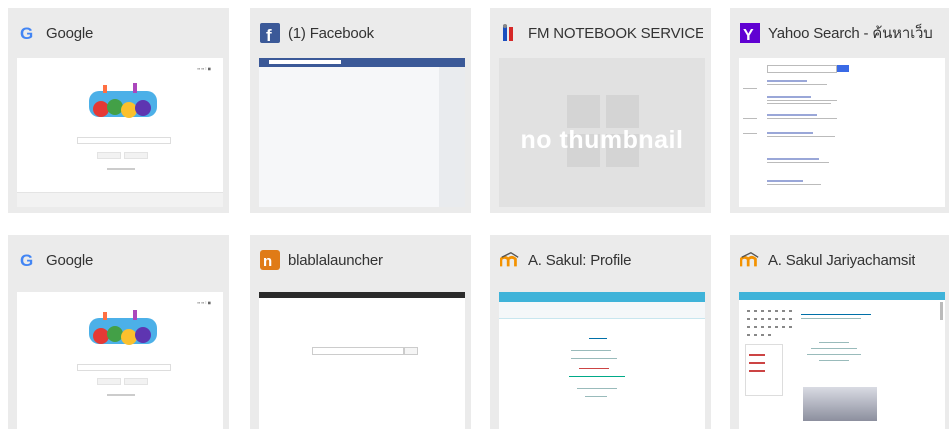 This screenshot has width=949, height=429. I want to click on blue-header, so click(362, 62).